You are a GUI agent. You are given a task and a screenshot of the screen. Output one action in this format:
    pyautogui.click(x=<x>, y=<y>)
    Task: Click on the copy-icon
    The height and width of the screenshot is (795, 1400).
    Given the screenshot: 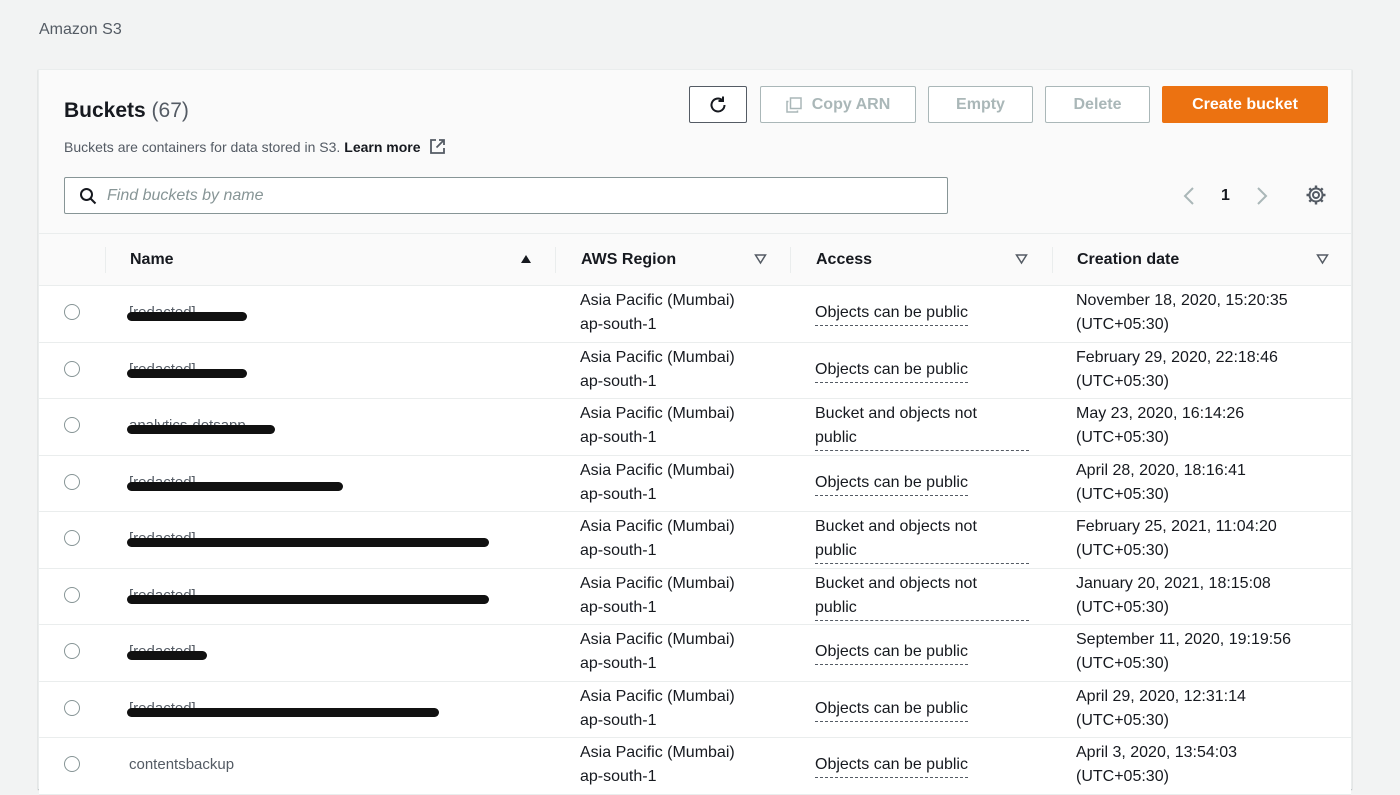 What is the action you would take?
    pyautogui.click(x=793, y=104)
    